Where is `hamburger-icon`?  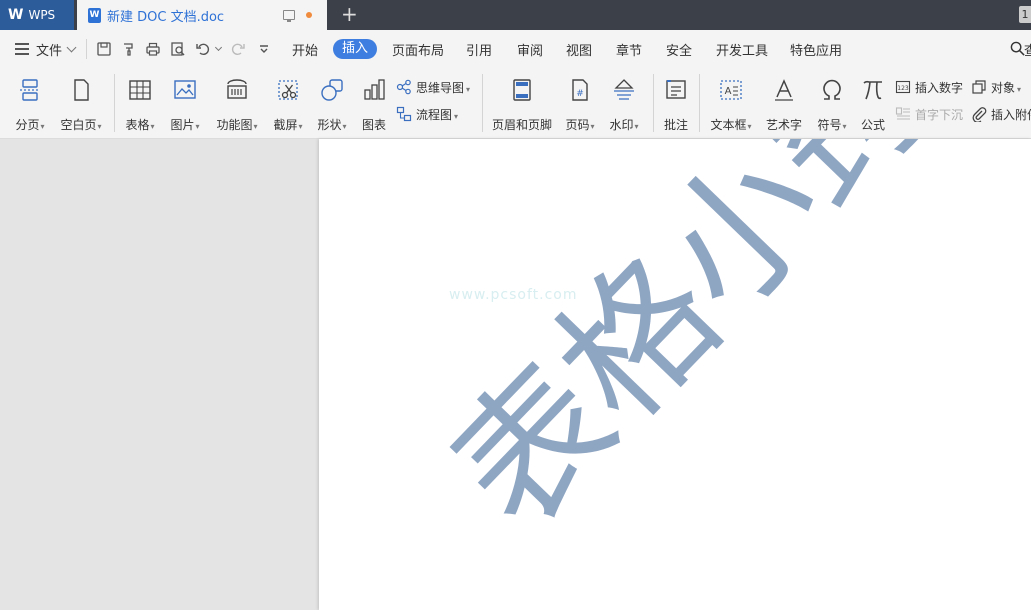 hamburger-icon is located at coordinates (22, 50).